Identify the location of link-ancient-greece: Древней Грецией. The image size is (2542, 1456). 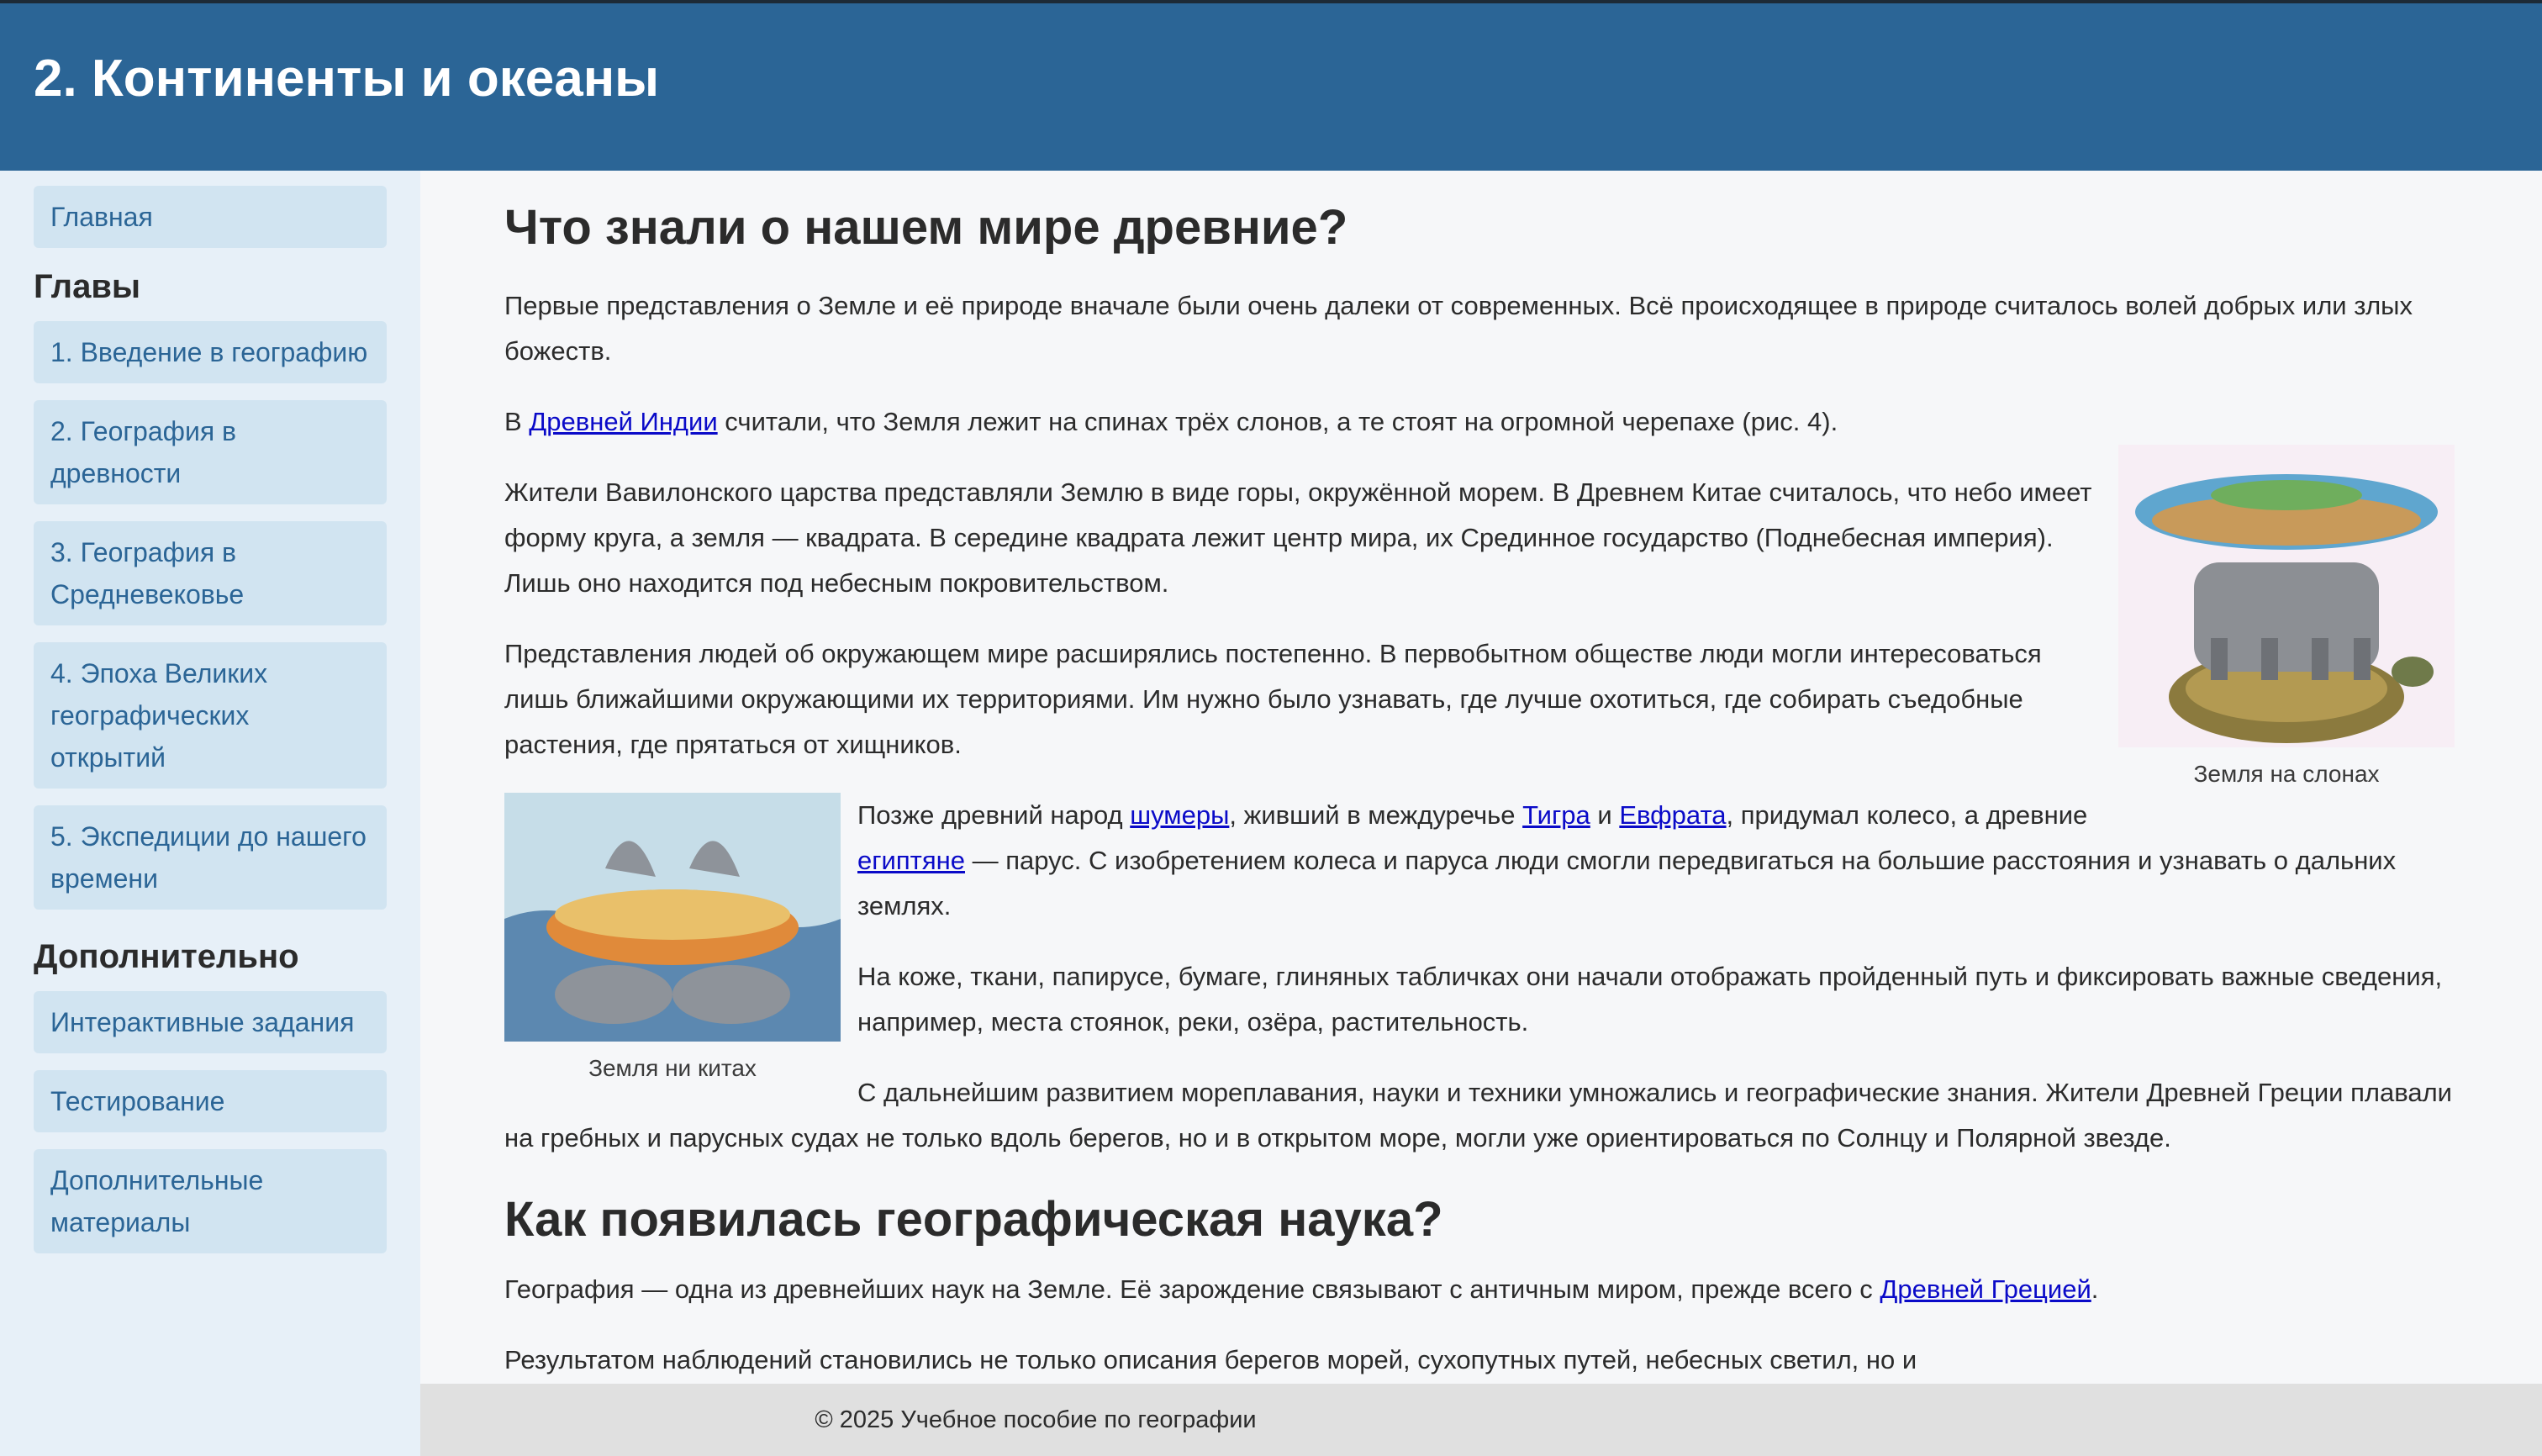
(1985, 1289).